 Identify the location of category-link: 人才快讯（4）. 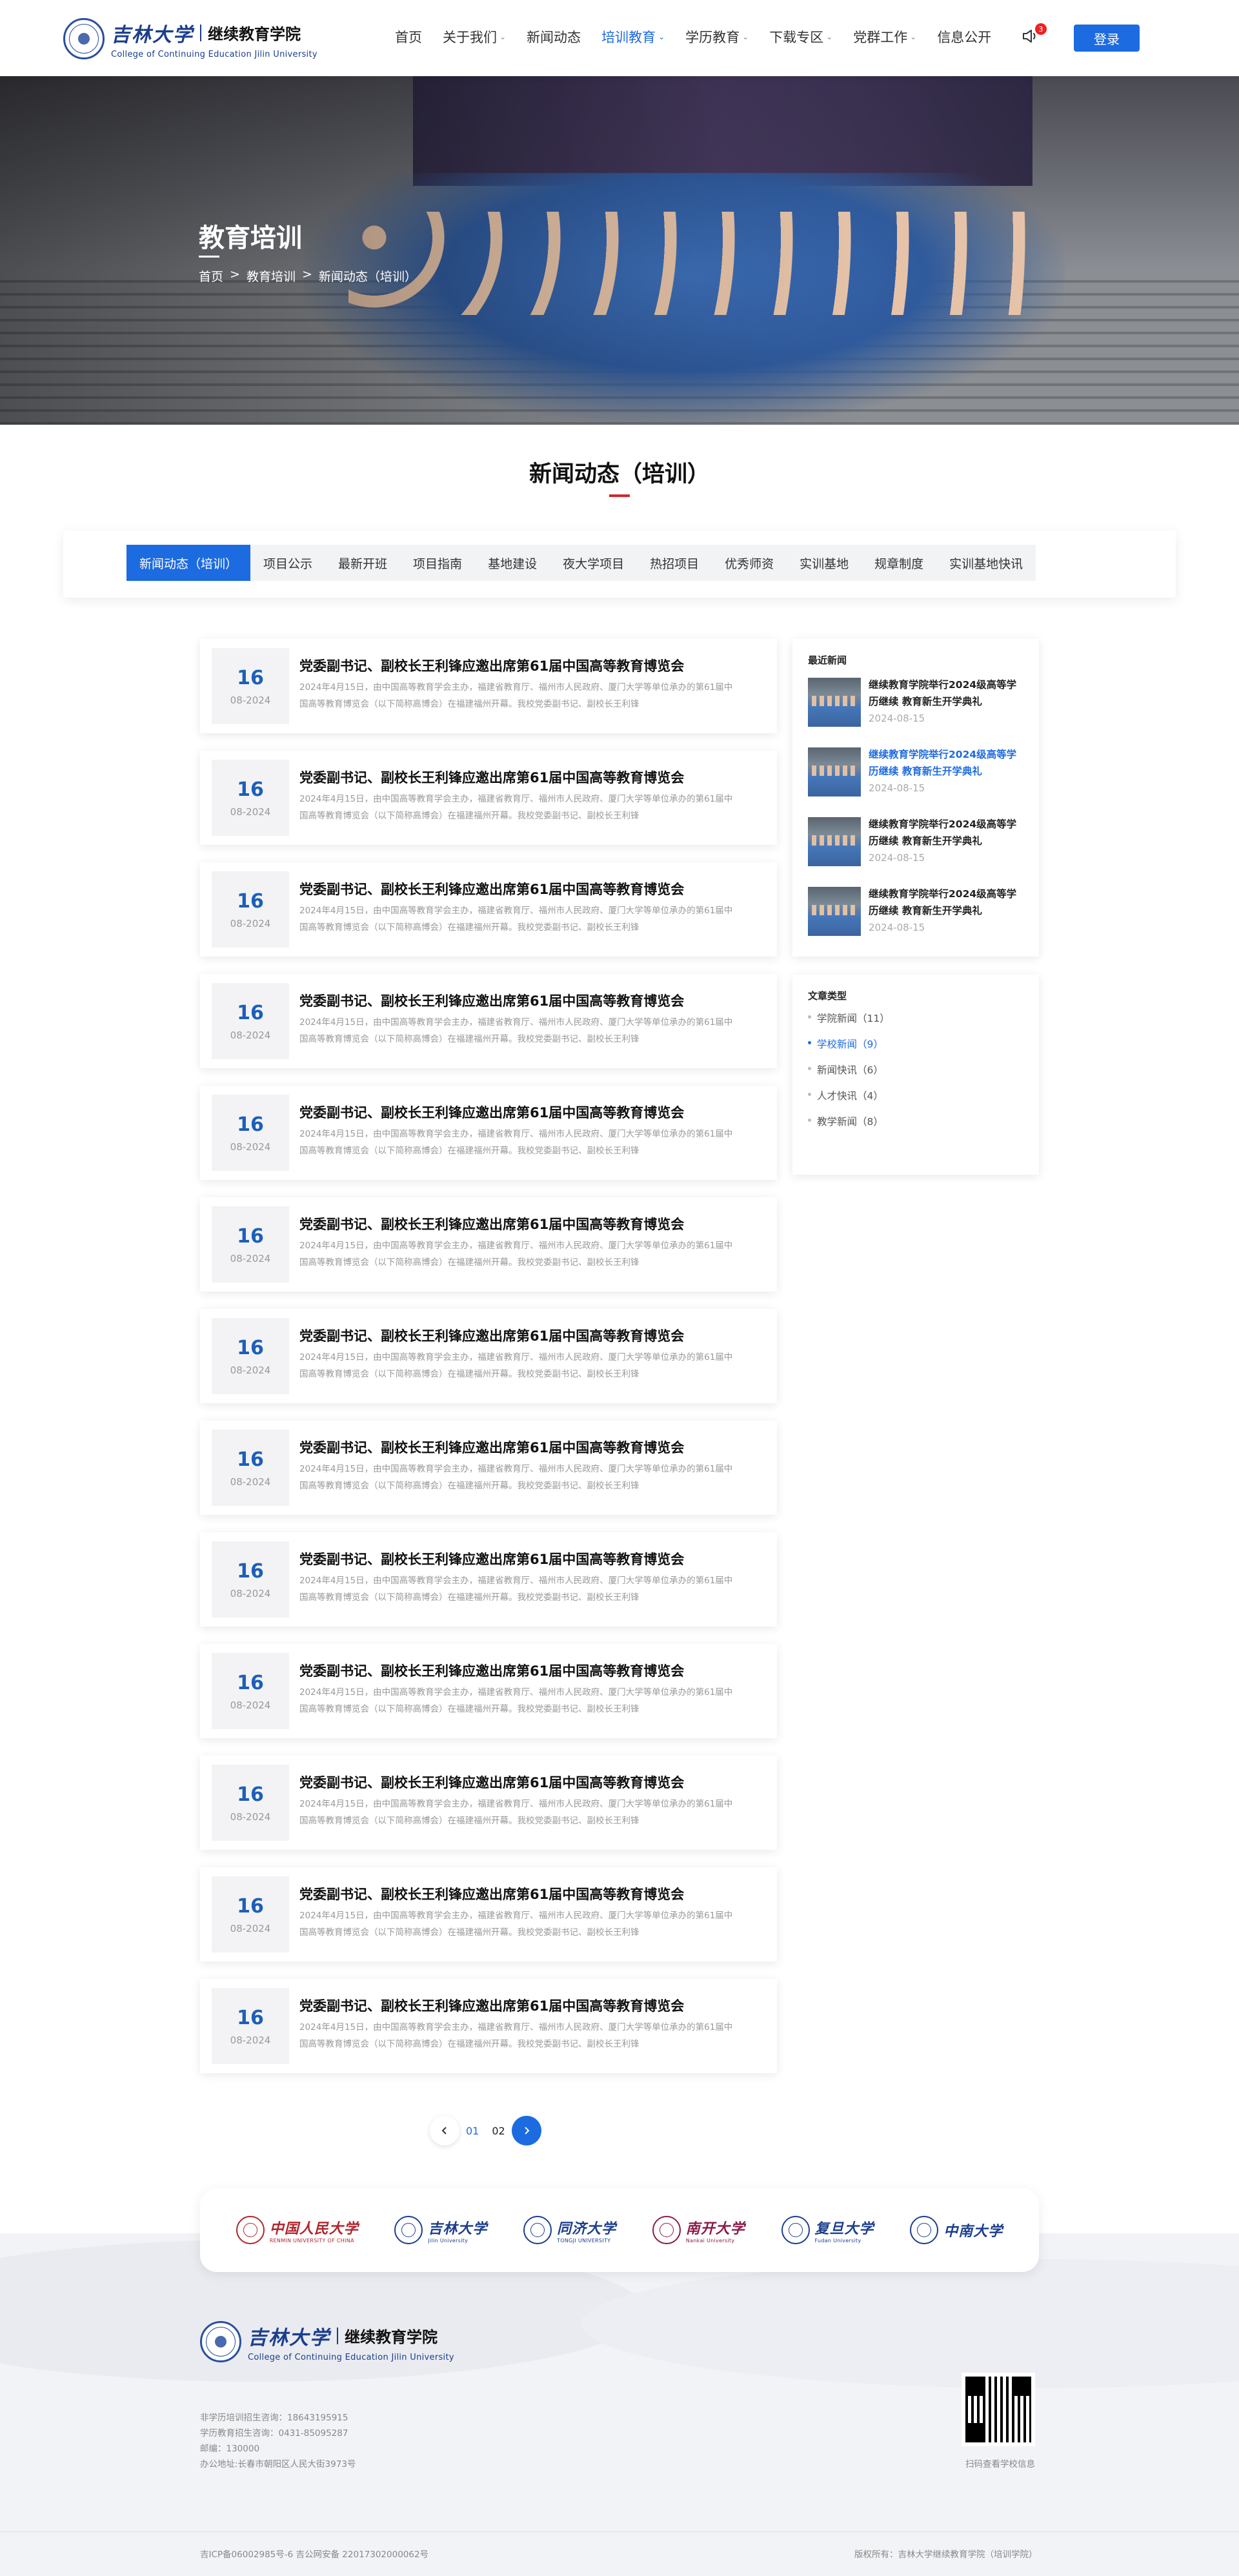
(845, 1095).